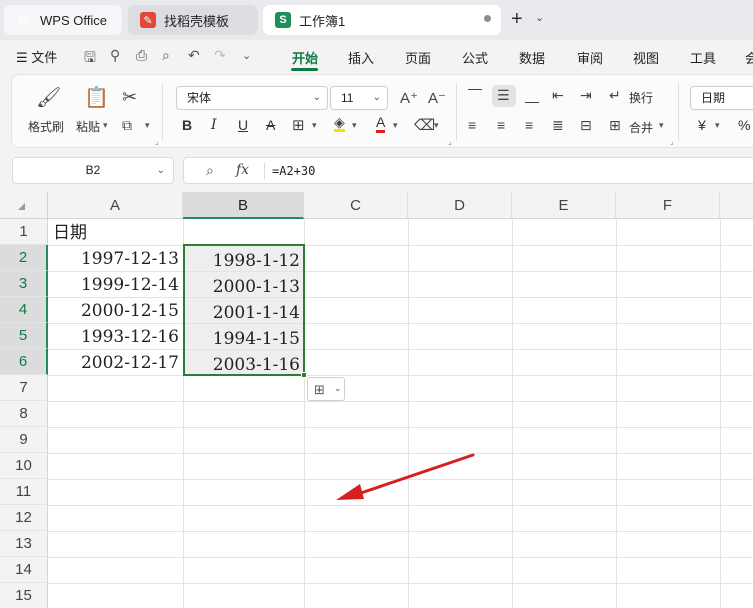 The width and height of the screenshot is (753, 608). What do you see at coordinates (24, 310) in the screenshot?
I see `row-header-4: 4` at bounding box center [24, 310].